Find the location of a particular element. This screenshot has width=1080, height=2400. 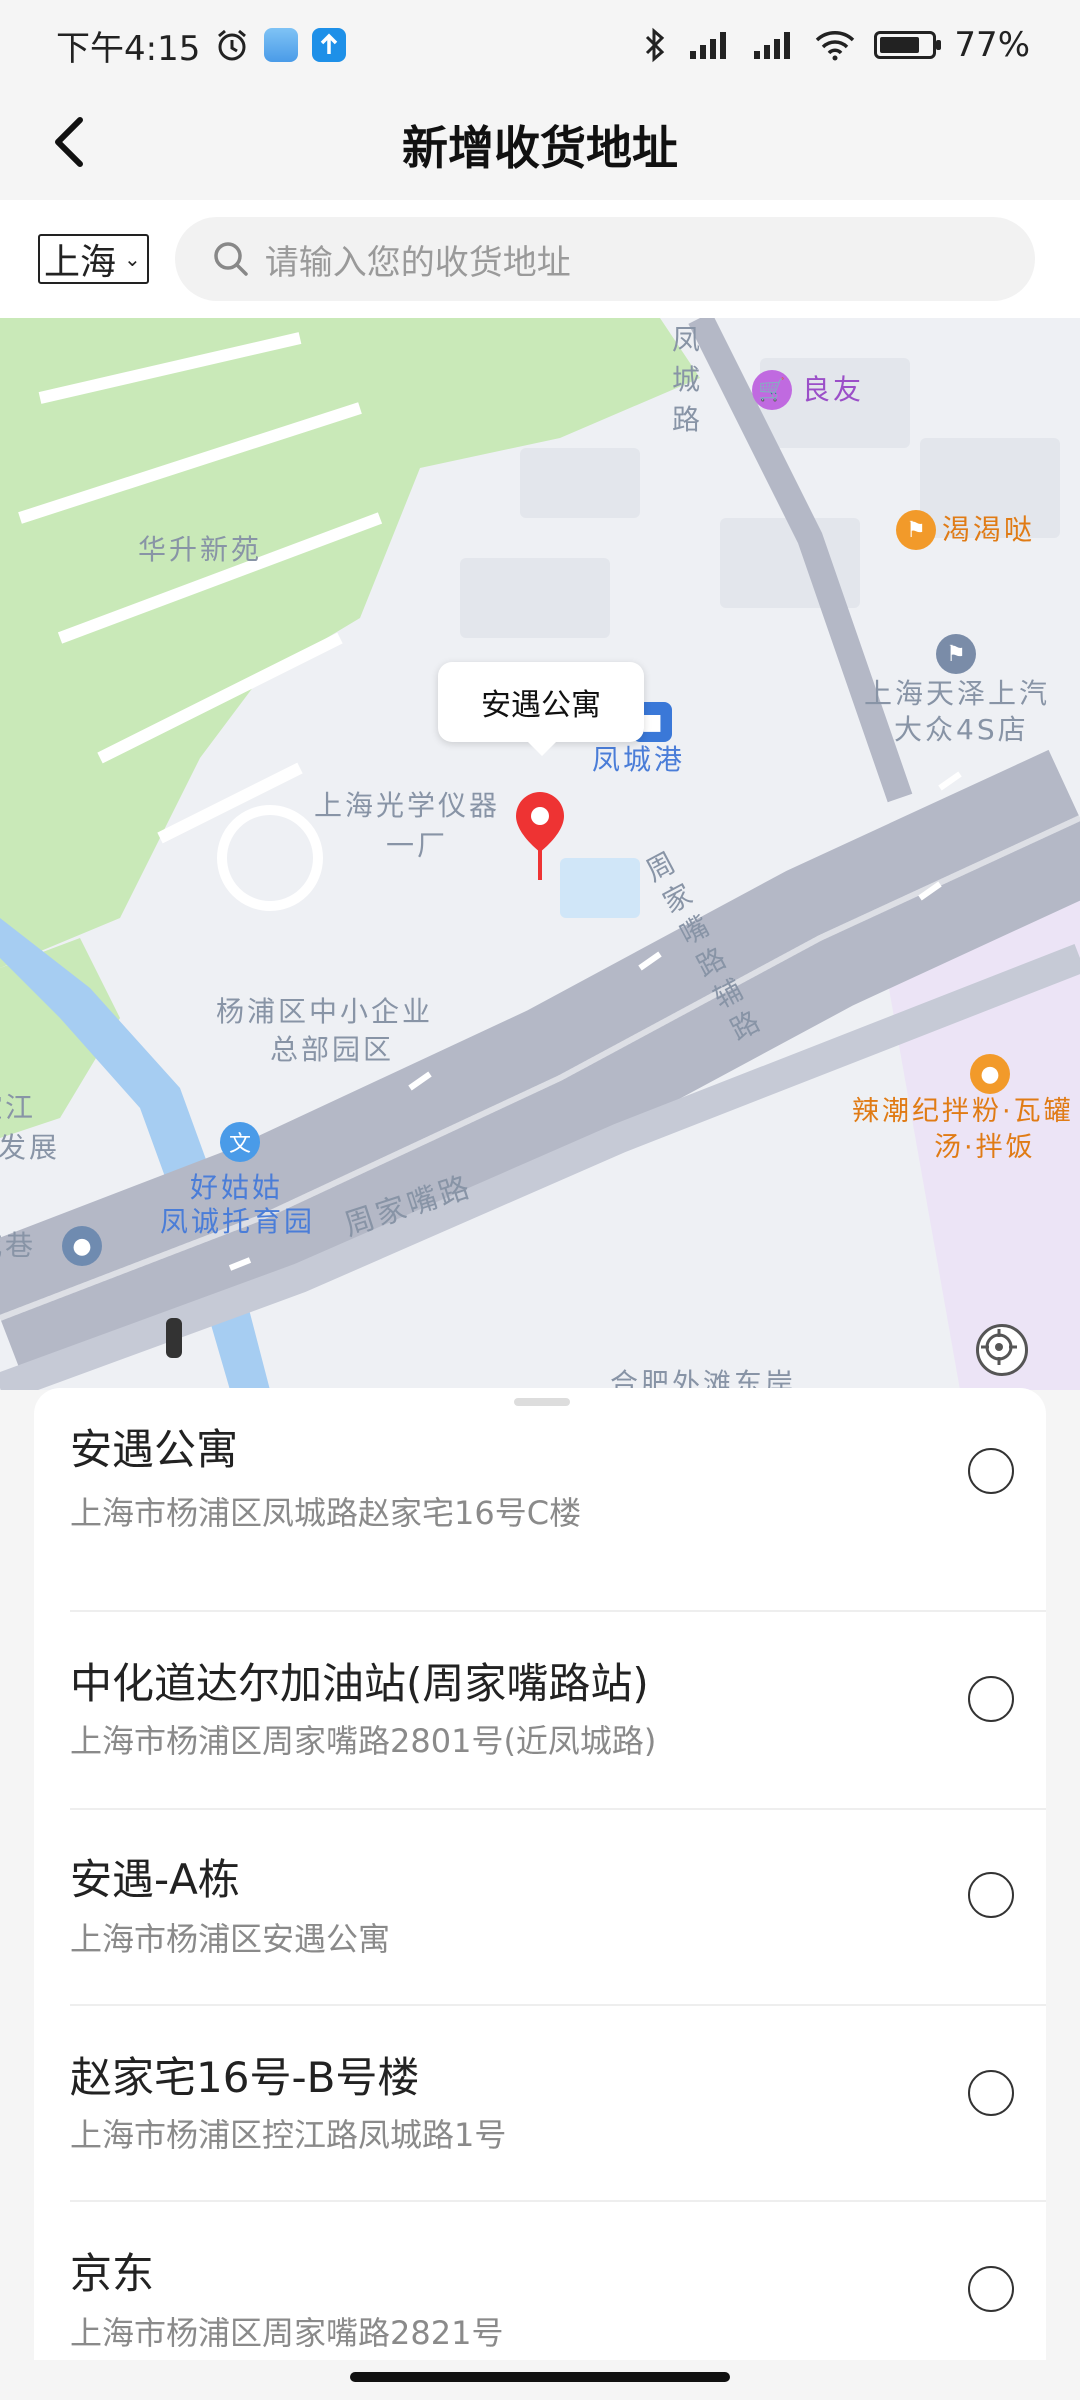

map-label-kongjiang-line2: 发展 is located at coordinates (30, 1147).